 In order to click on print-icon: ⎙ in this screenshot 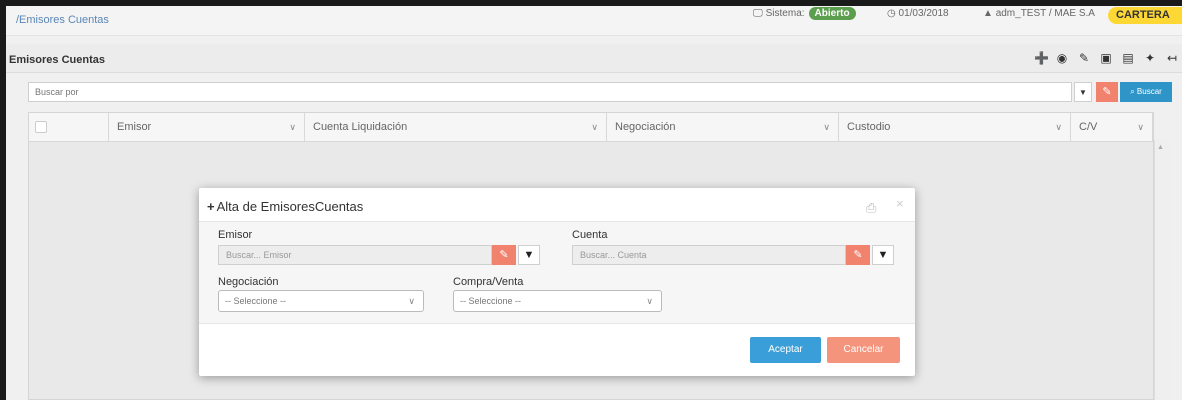, I will do `click(871, 208)`.